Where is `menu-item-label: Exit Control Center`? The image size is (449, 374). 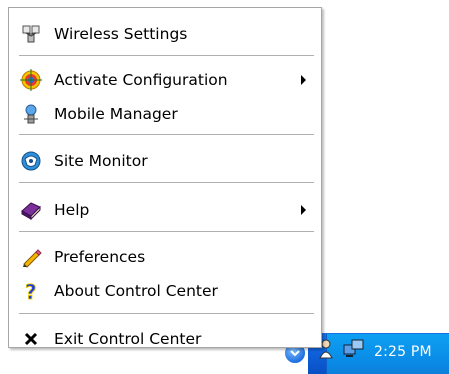
menu-item-label: Exit Control Center is located at coordinates (128, 339).